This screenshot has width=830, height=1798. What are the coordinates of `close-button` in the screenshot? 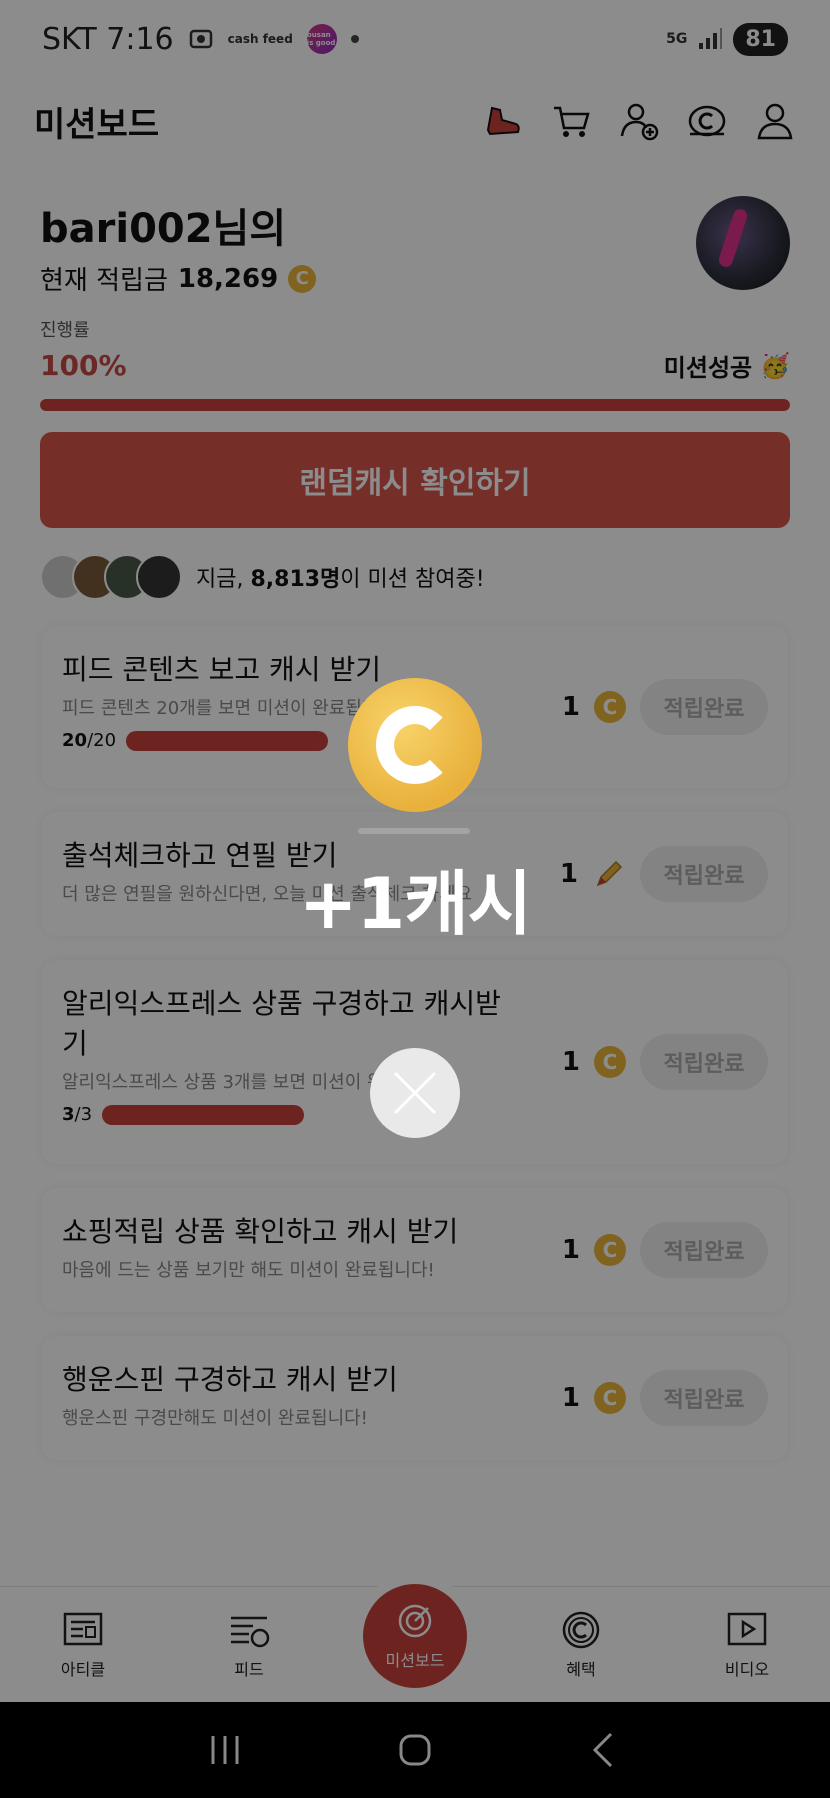 It's located at (415, 1093).